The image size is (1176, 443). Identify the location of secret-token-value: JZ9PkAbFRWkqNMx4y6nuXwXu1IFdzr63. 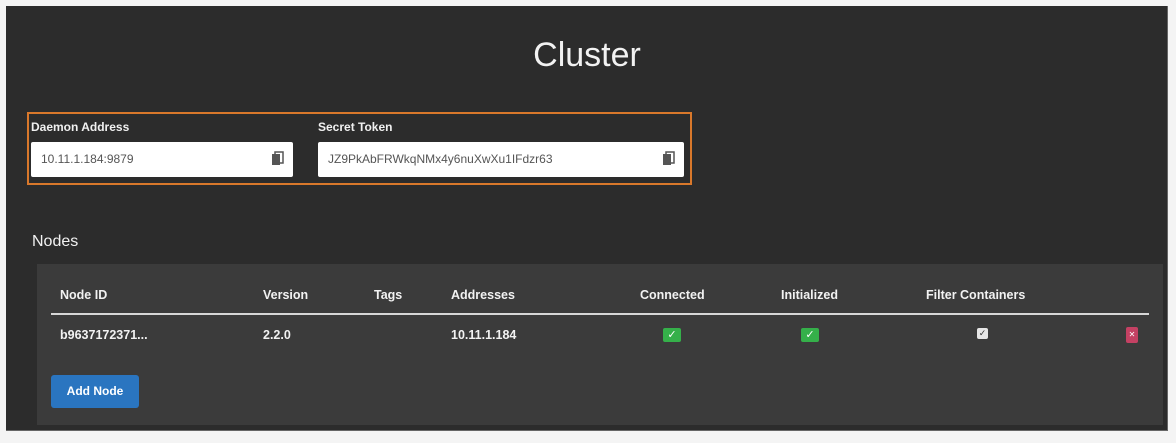
(440, 159).